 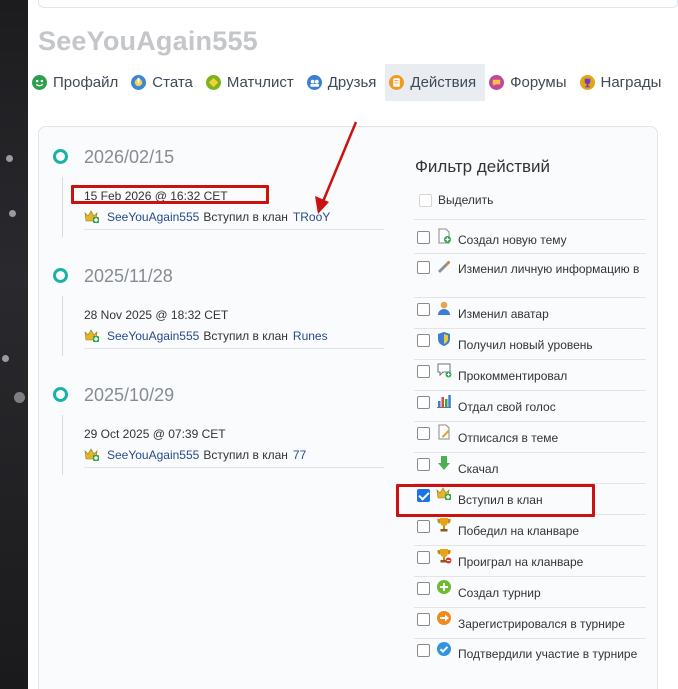 I want to click on vote-chart-icon, so click(x=444, y=401).